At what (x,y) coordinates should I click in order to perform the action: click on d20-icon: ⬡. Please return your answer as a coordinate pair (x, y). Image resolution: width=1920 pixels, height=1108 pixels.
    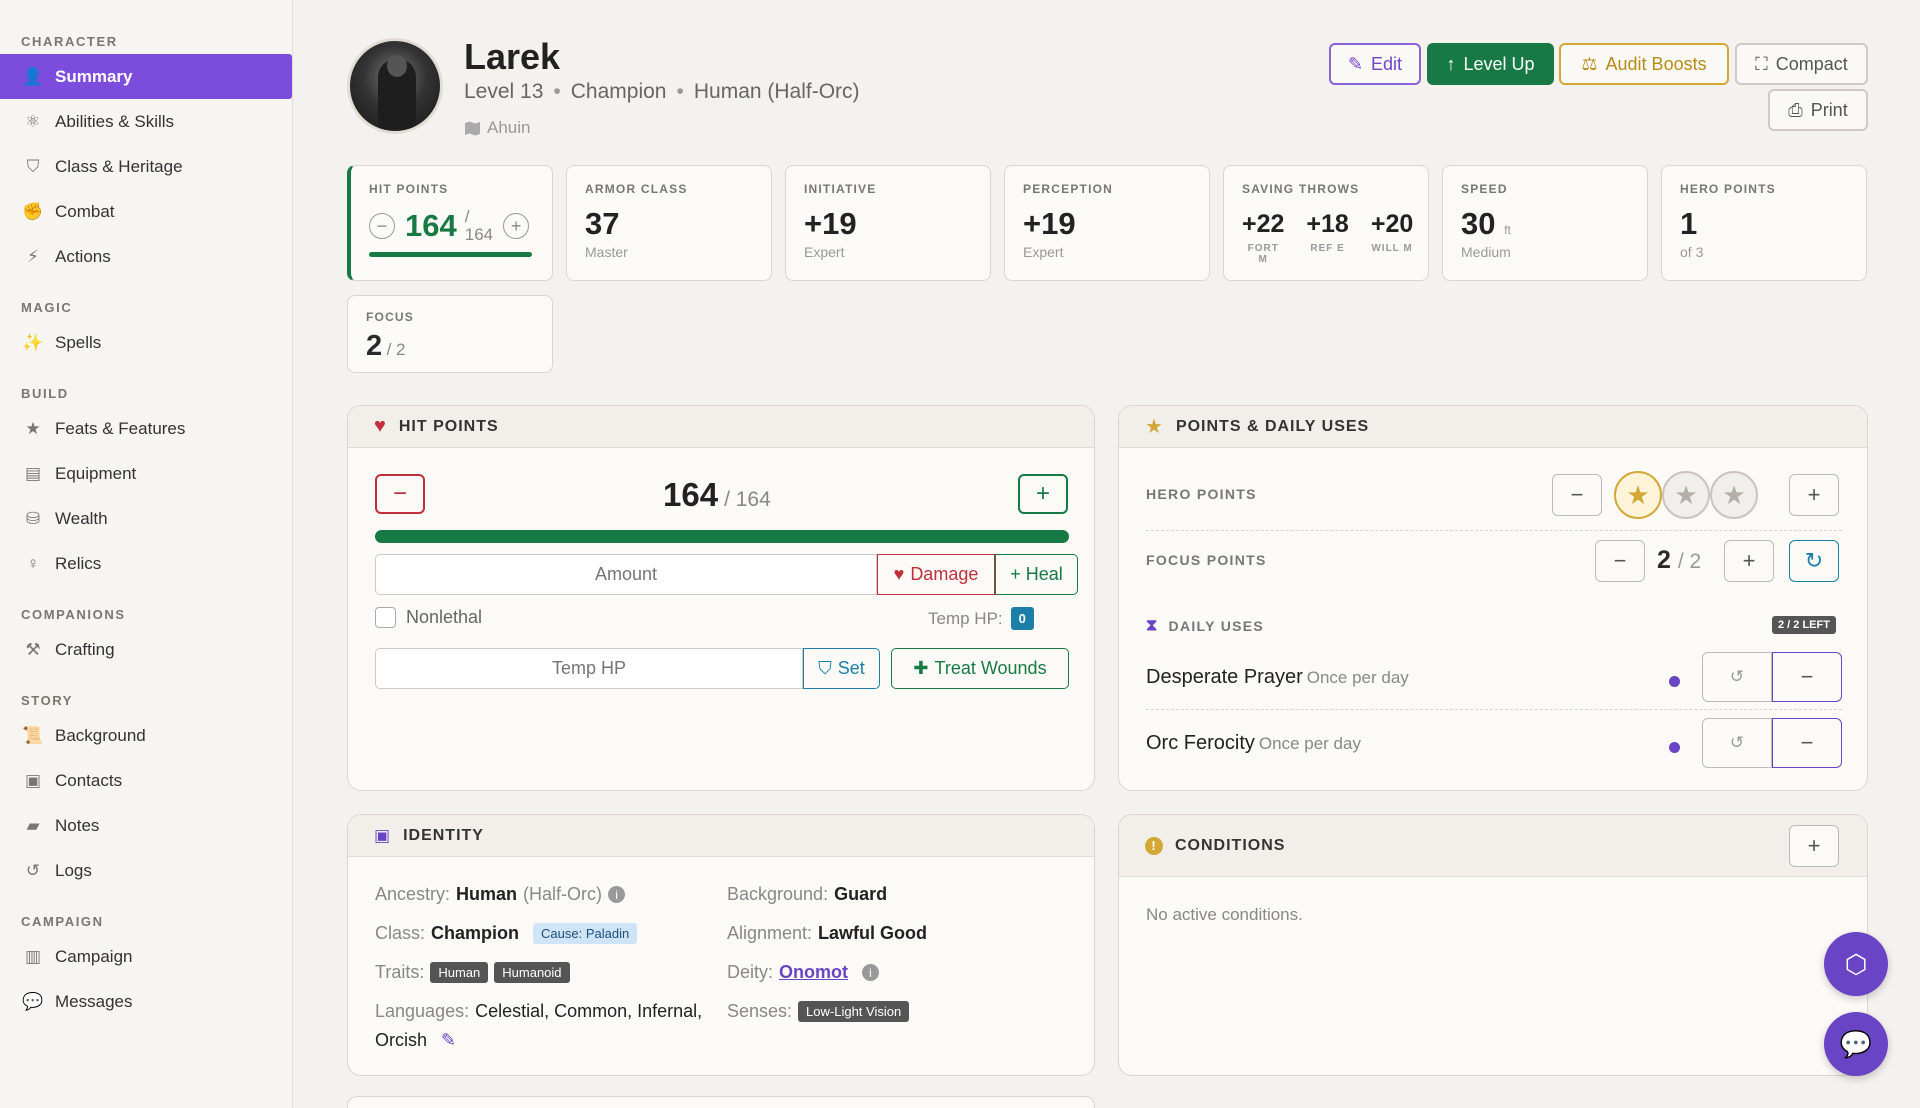
    Looking at the image, I should click on (1856, 963).